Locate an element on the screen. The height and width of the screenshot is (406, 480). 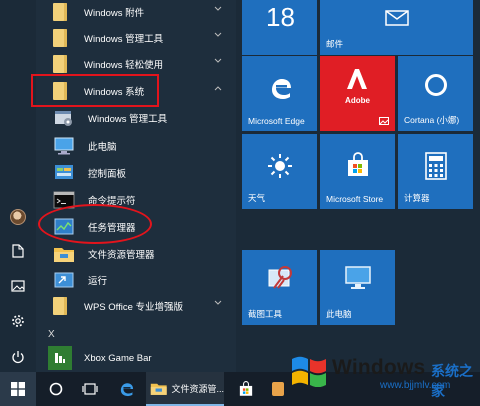
task-view-icon is located at coordinates (90, 389).